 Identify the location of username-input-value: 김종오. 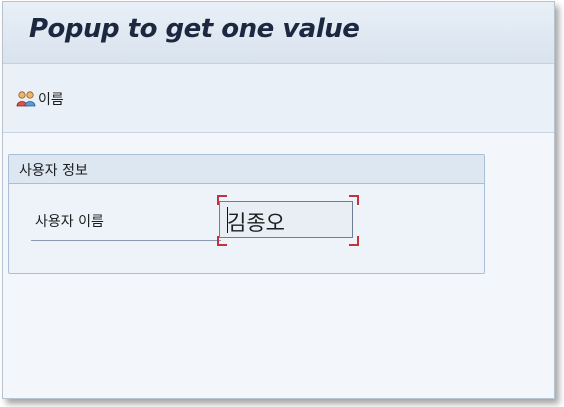
(256, 223).